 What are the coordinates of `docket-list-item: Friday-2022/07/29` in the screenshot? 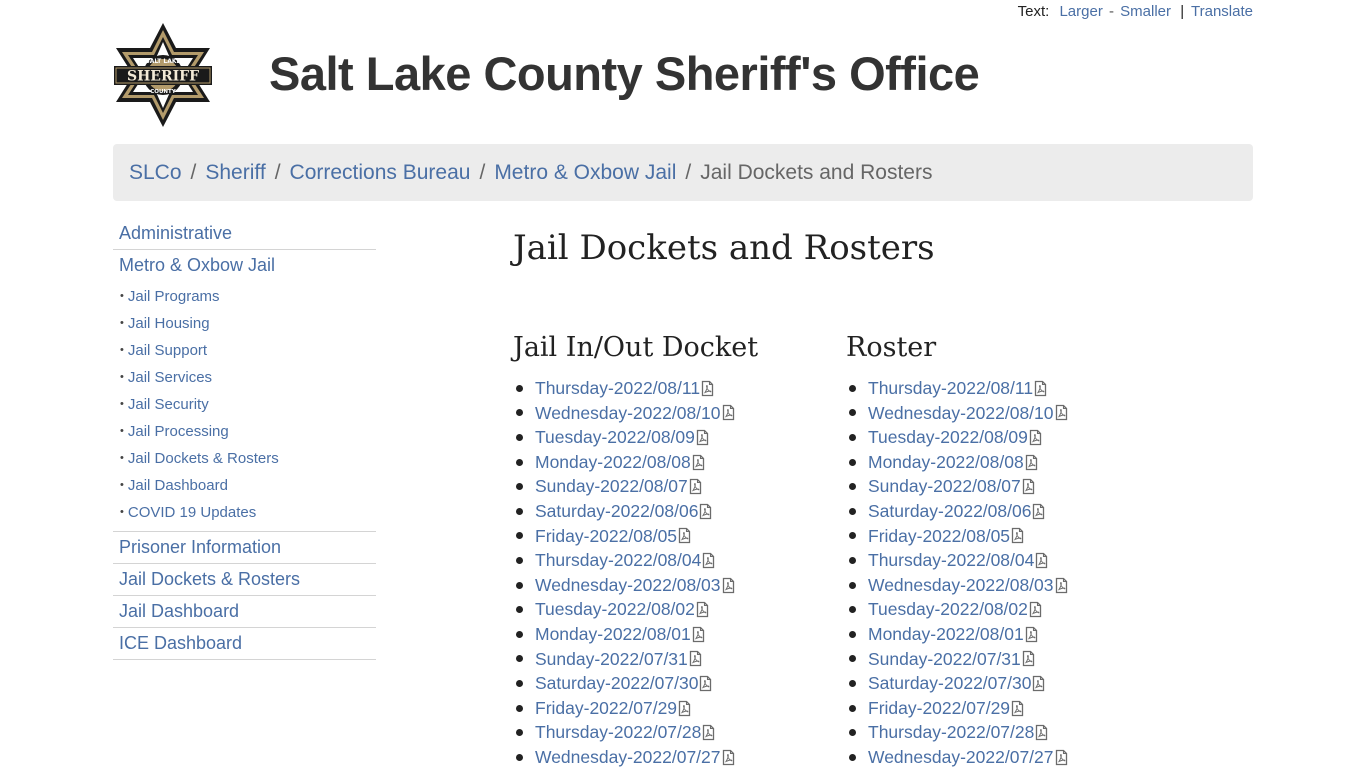 It's located at (637, 708).